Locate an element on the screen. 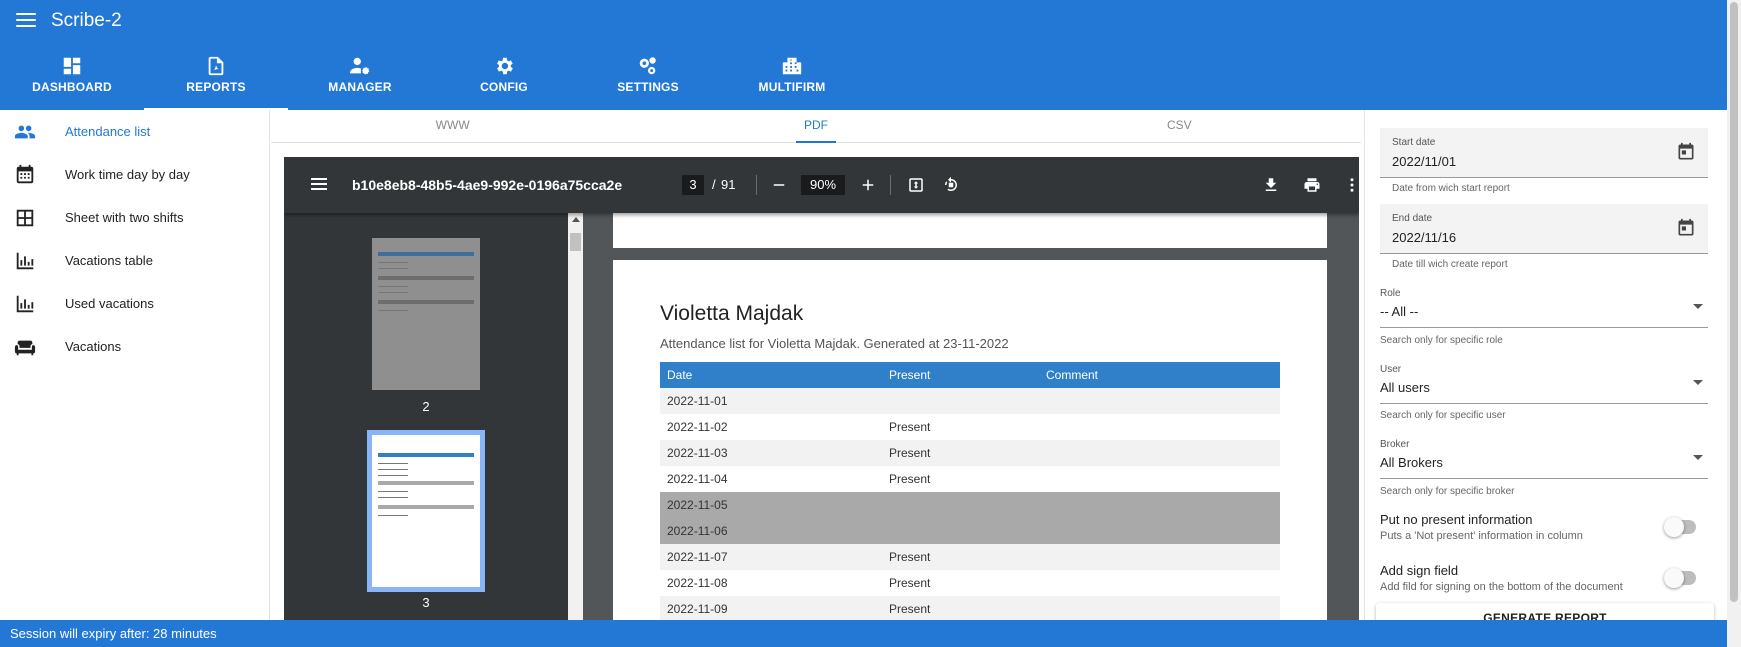  end-date-field: End date 2022/11/16 is located at coordinates (1544, 229).